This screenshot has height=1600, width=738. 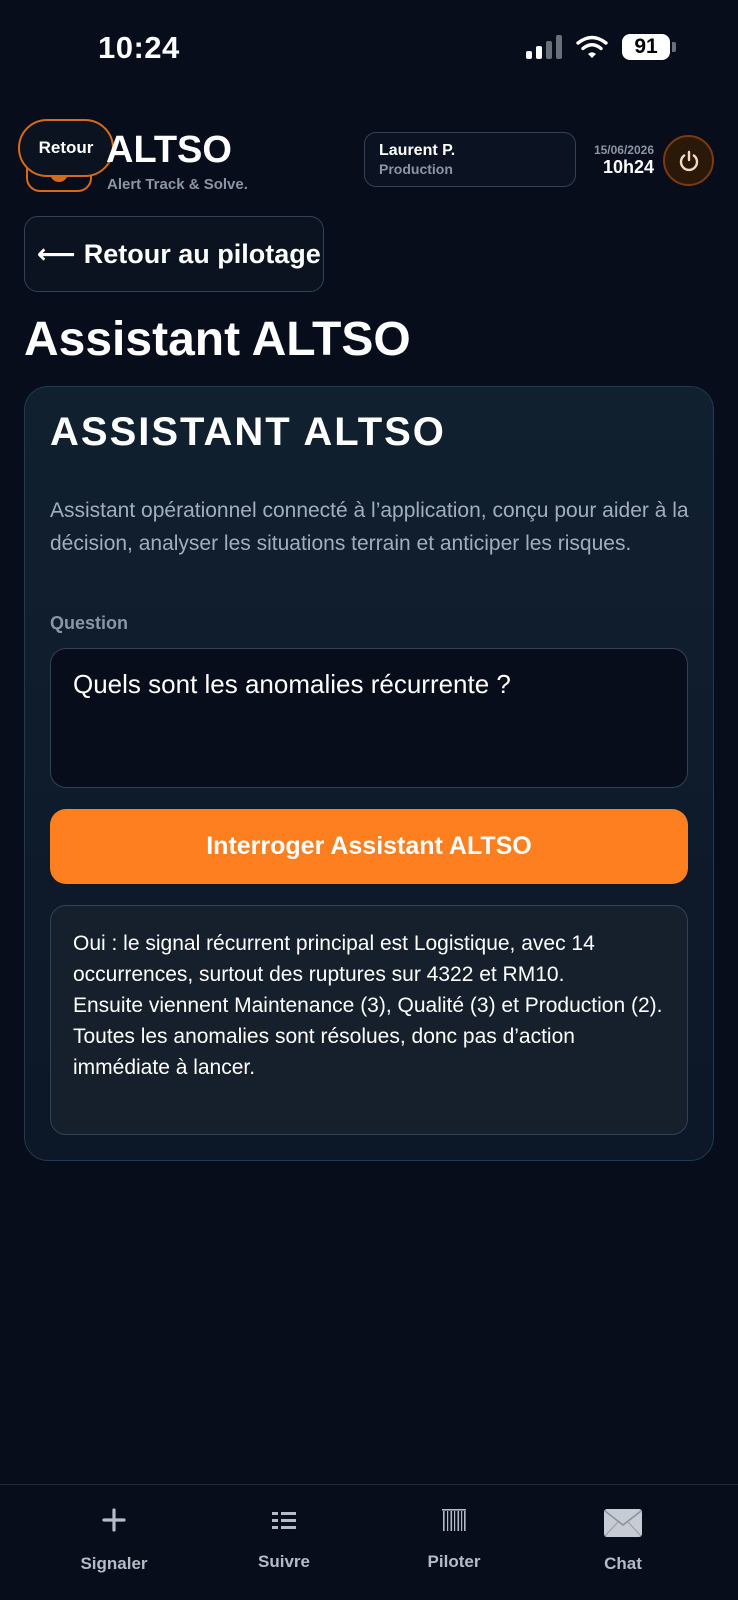 I want to click on user-badge: Laurent P. Production, so click(x=470, y=159).